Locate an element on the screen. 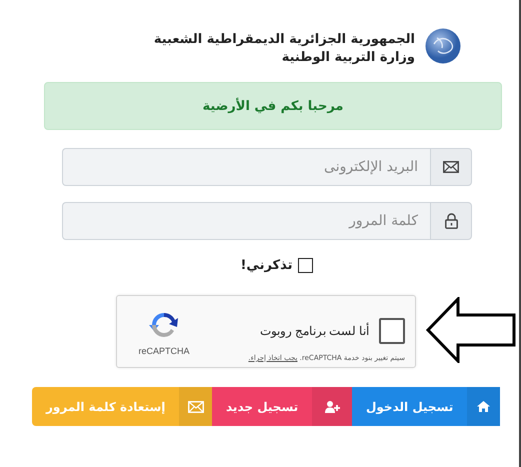 This screenshot has width=521, height=467. welcome-message: مرحبا بكم في الأرضية is located at coordinates (273, 106).